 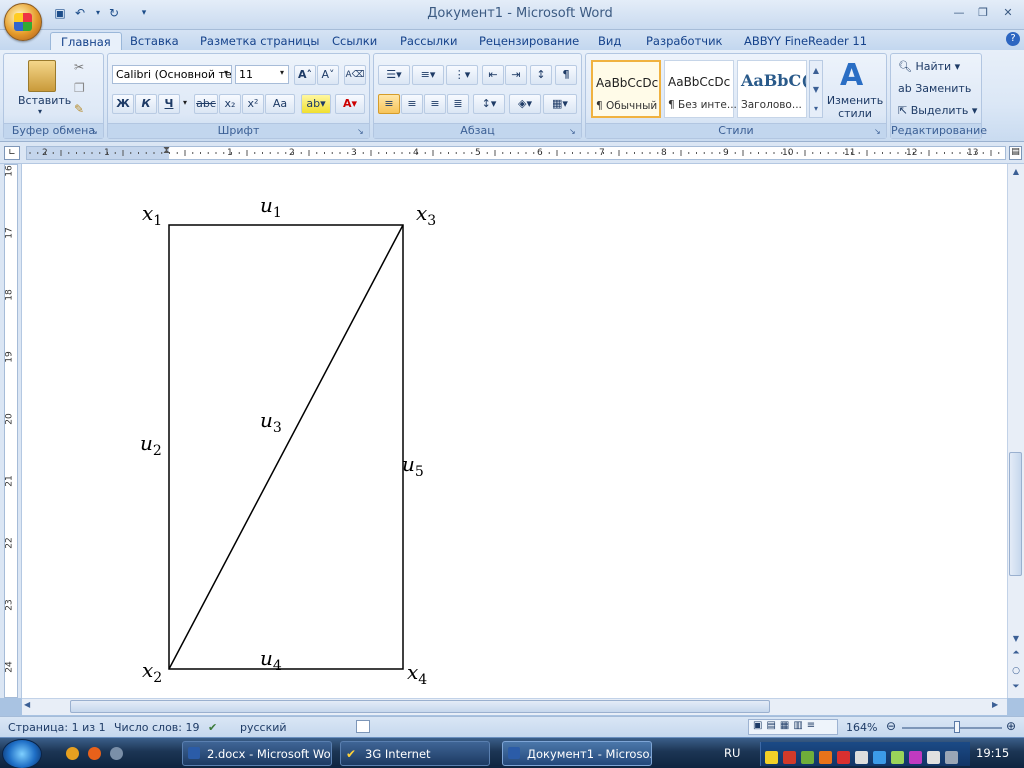 I want to click on save-icon: ▣, so click(x=60, y=13).